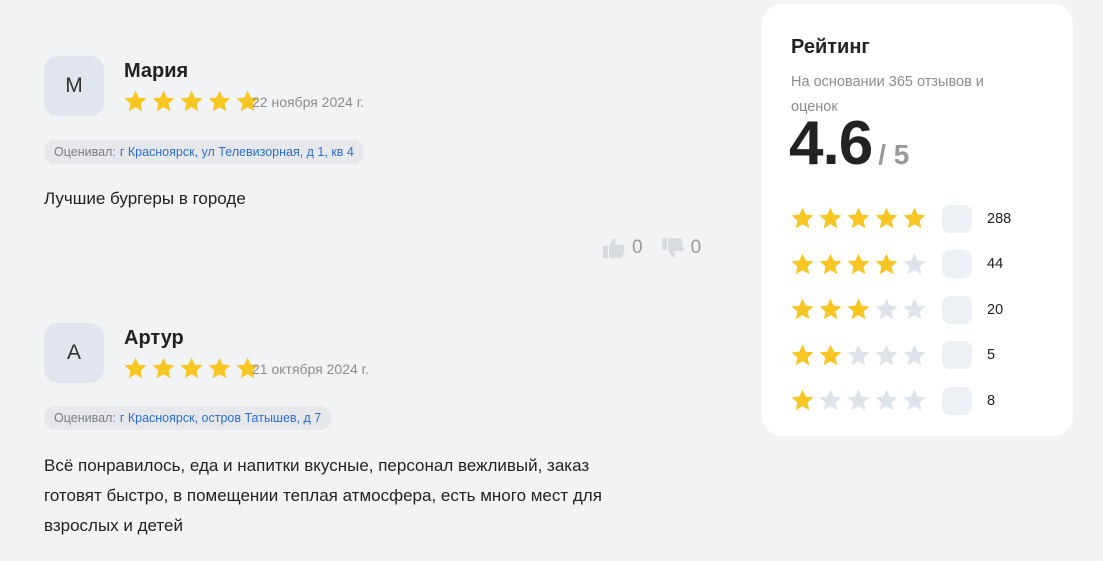 This screenshot has height=561, width=1103. Describe the element at coordinates (637, 247) in the screenshot. I see `likes-count: 0` at that location.